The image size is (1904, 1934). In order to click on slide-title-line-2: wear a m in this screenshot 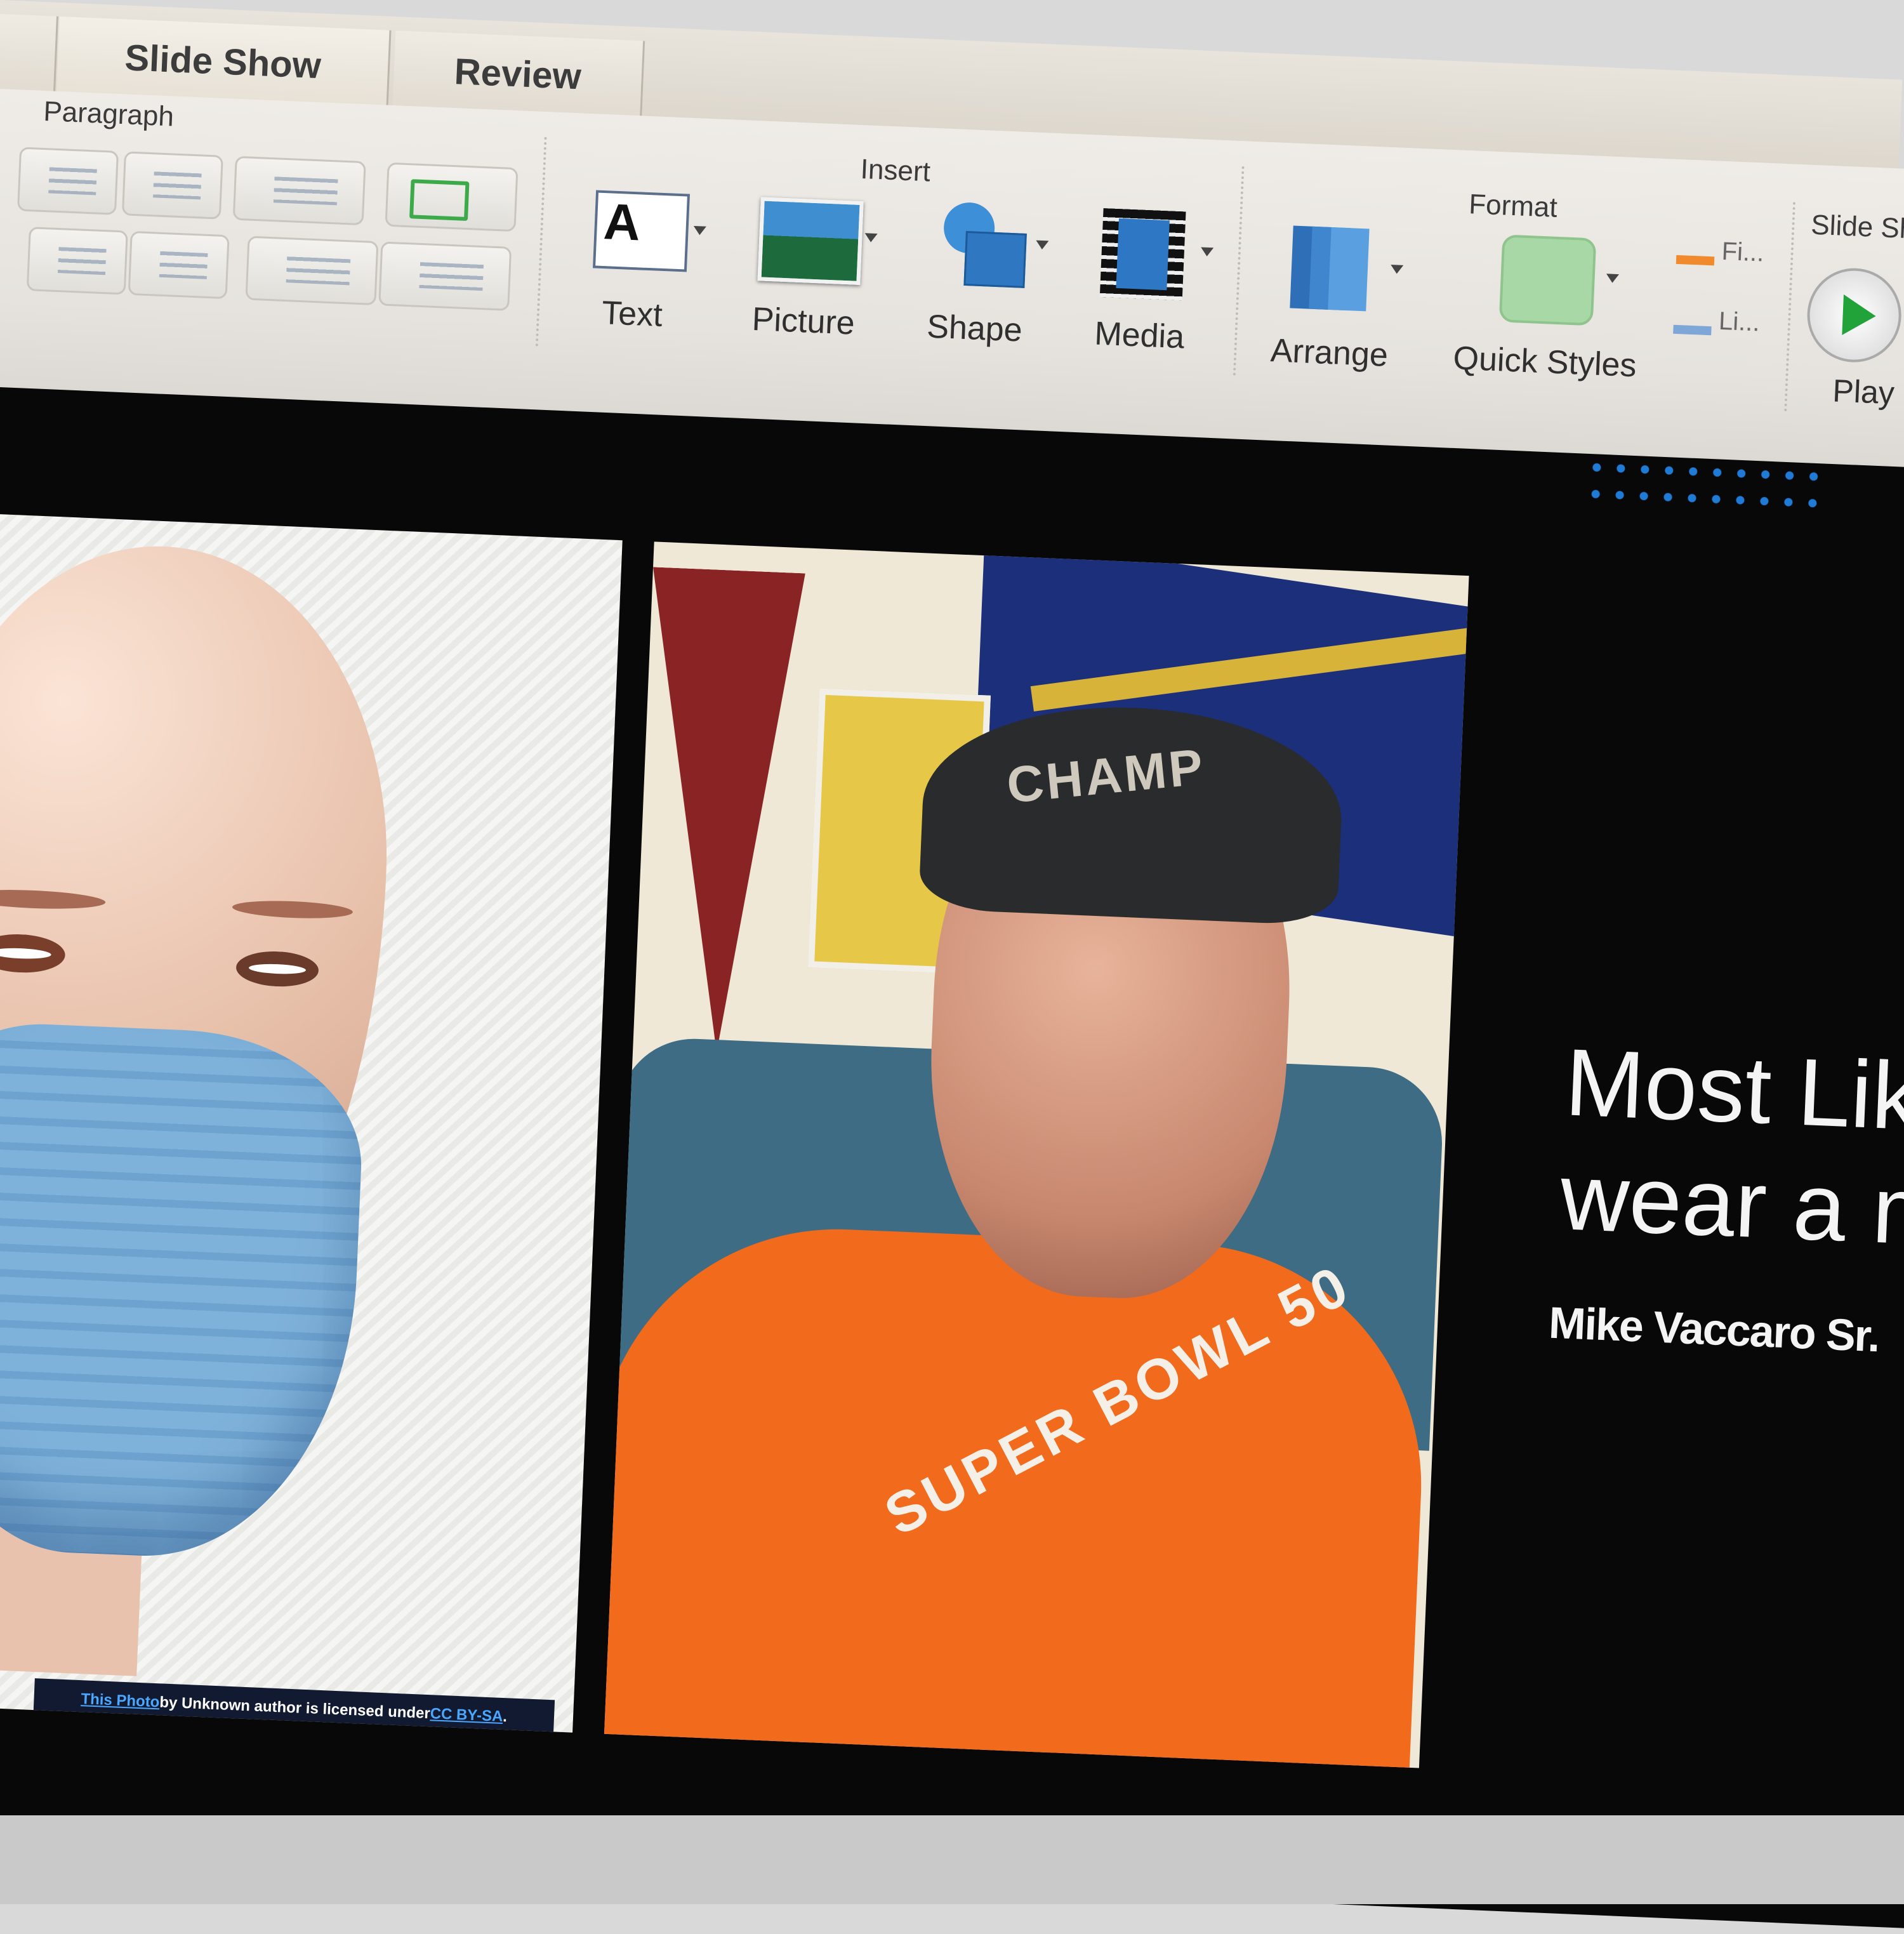, I will do `click(1731, 1204)`.